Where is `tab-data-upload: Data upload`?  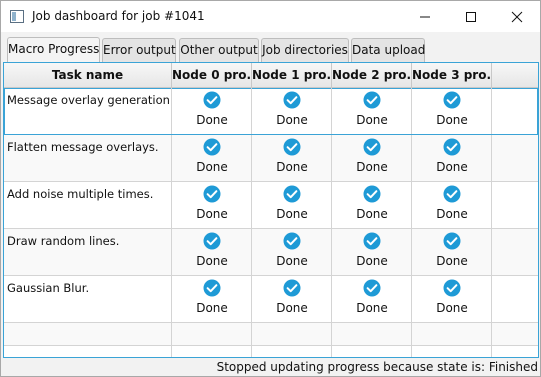 tab-data-upload: Data upload is located at coordinates (388, 50).